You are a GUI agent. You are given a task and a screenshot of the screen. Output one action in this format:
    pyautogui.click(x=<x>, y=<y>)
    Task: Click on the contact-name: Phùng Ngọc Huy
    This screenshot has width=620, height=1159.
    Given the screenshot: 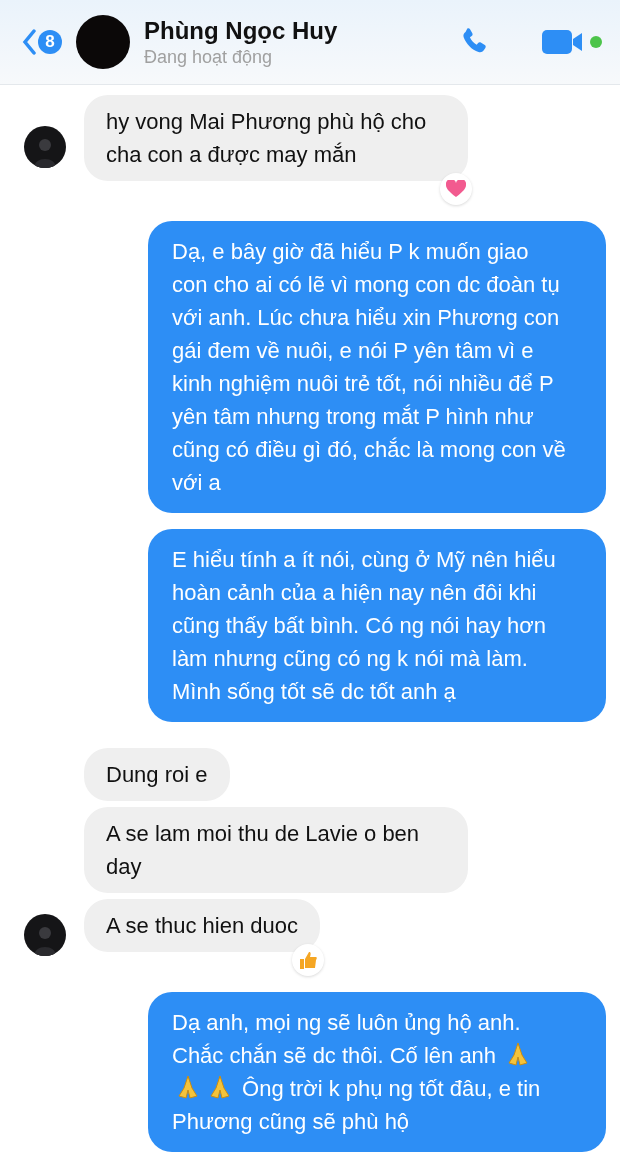 What is the action you would take?
    pyautogui.click(x=241, y=30)
    